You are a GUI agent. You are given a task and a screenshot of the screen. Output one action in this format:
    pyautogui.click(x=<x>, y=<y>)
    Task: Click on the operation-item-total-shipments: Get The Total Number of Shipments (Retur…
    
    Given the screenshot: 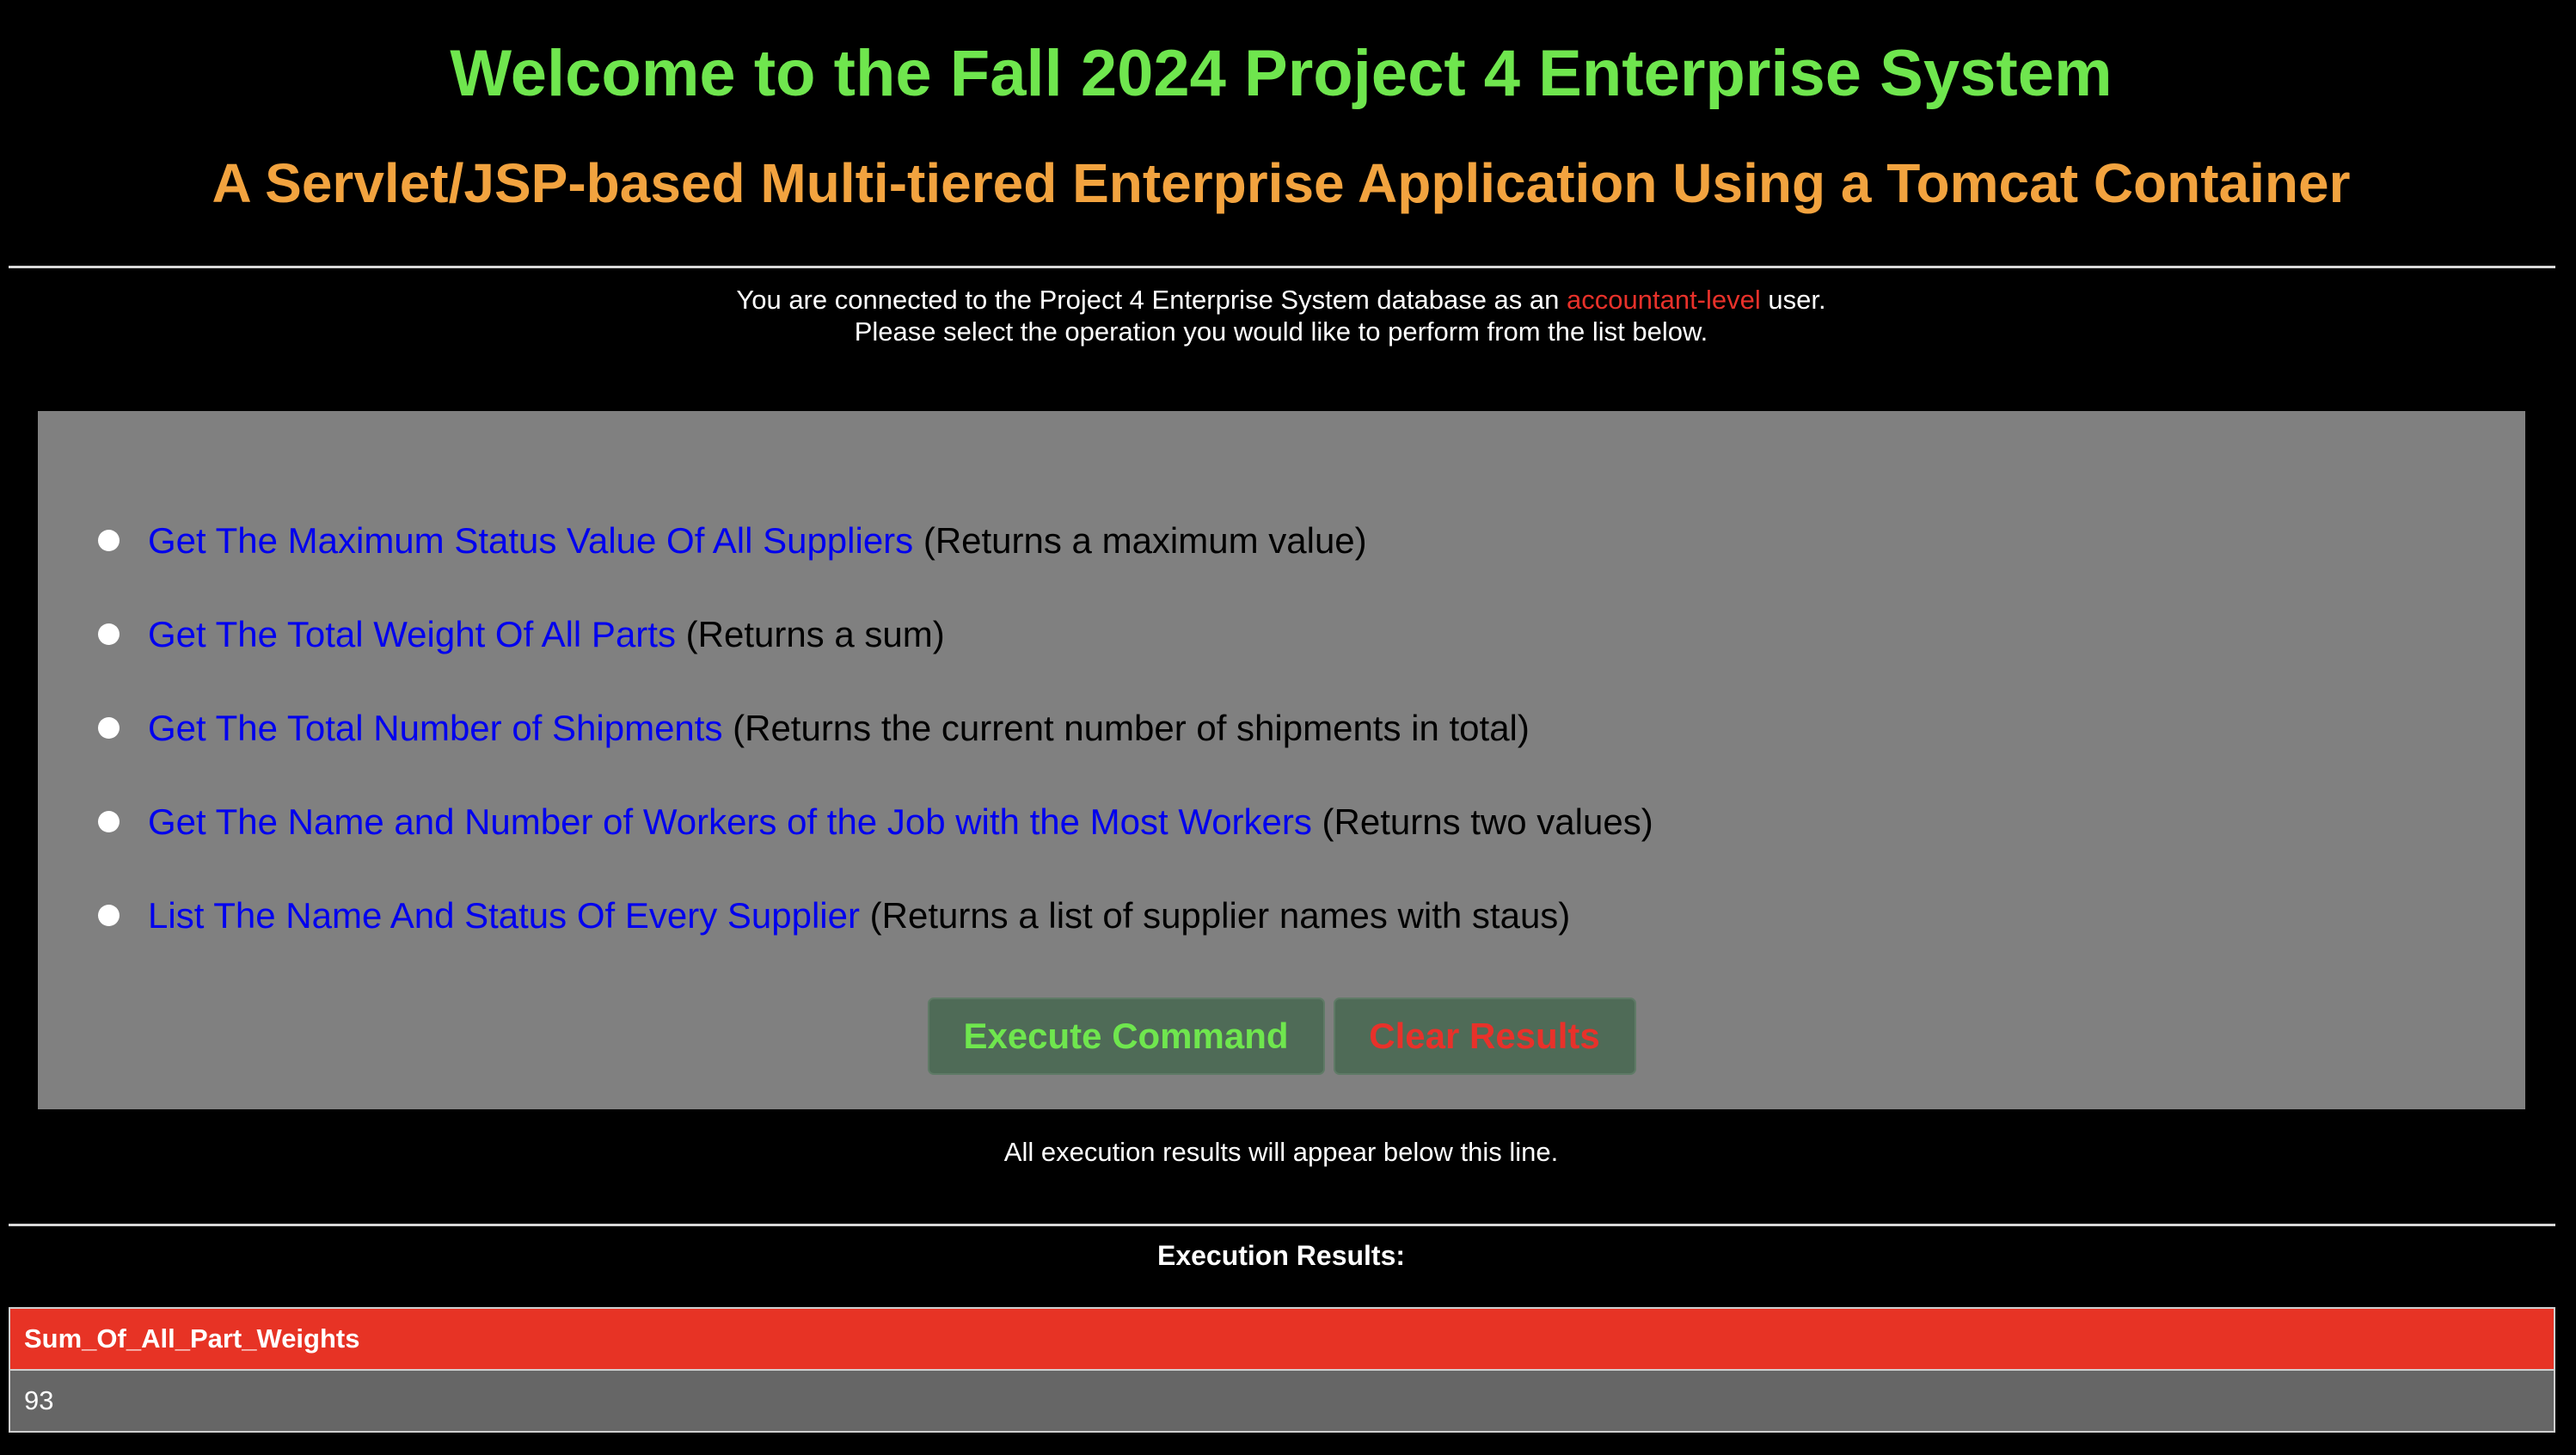 What is the action you would take?
    pyautogui.click(x=1281, y=728)
    